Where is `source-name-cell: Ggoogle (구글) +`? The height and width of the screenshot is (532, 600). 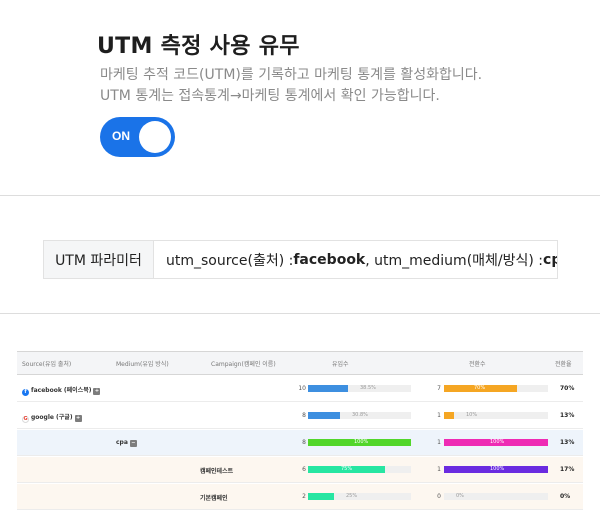
source-name-cell: Ggoogle (구글) + is located at coordinates (52, 417).